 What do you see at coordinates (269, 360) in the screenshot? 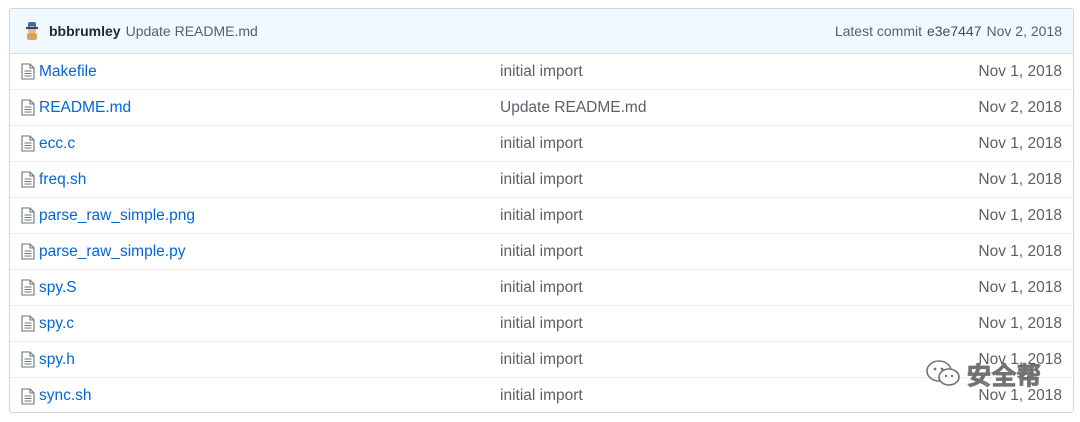
I see `file-name-link: spy.h` at bounding box center [269, 360].